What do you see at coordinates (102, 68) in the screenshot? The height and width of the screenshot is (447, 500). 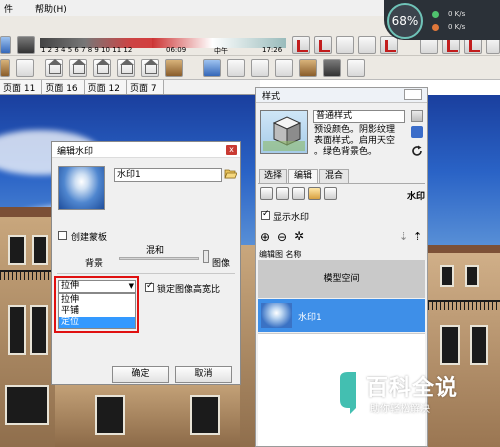 I see `front-view-icon` at bounding box center [102, 68].